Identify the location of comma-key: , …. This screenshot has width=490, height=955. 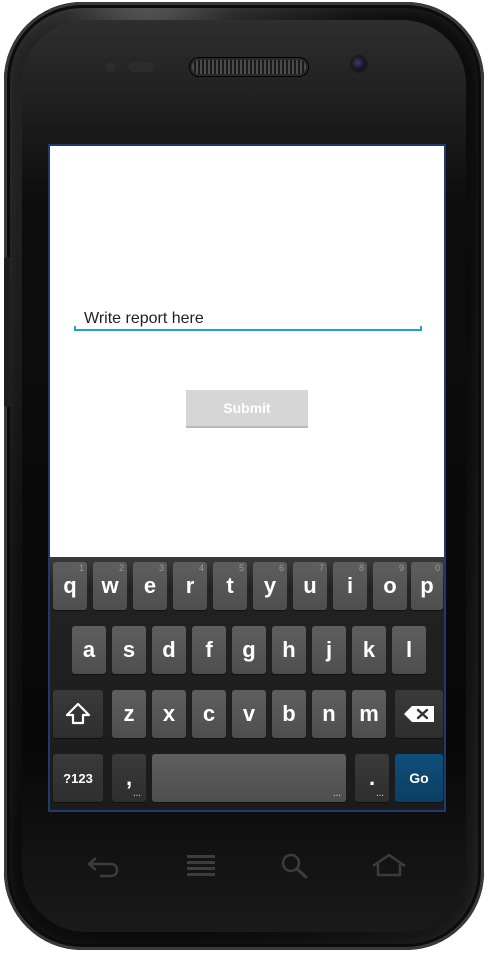
(129, 778).